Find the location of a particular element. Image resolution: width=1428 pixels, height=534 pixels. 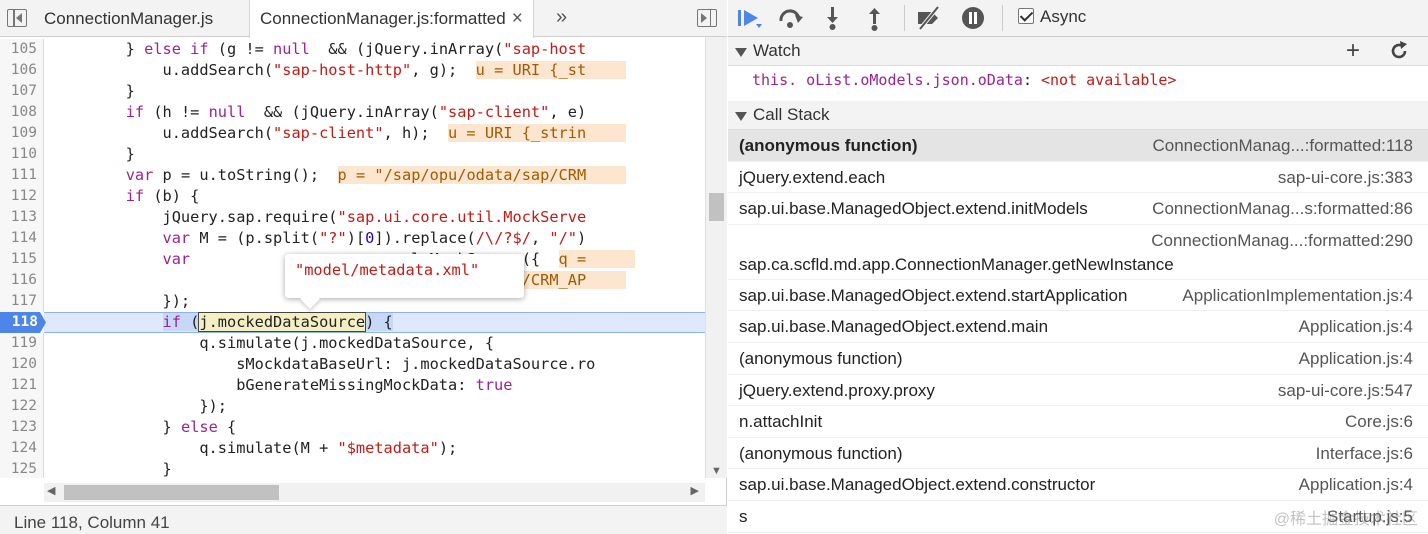

watermark: @稀土掘金技术社区 is located at coordinates (1345, 519).